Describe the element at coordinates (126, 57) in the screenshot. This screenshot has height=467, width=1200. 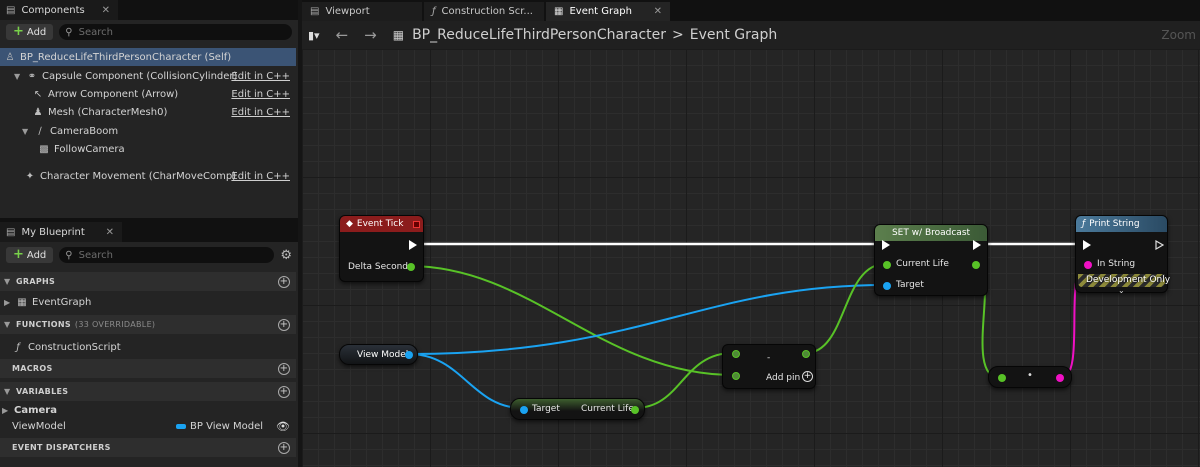
I see `component-self-label: BP_ReduceLifeThirdPersonCharacter (Self)` at that location.